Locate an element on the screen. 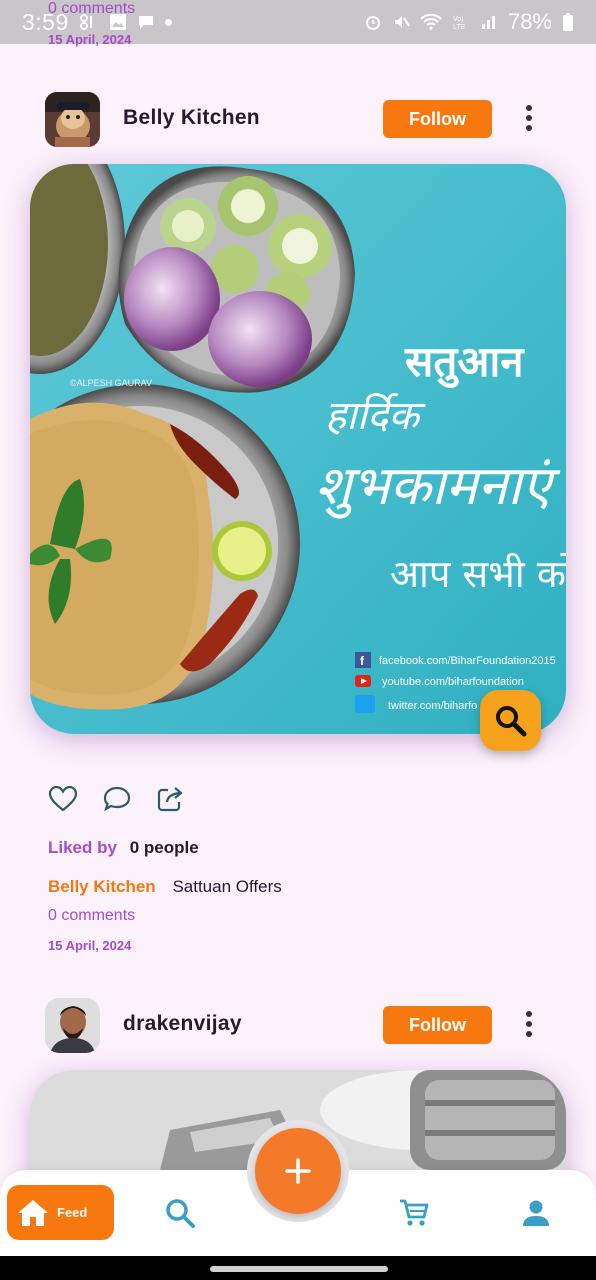  nav-feed-label: Feed is located at coordinates (72, 1212).